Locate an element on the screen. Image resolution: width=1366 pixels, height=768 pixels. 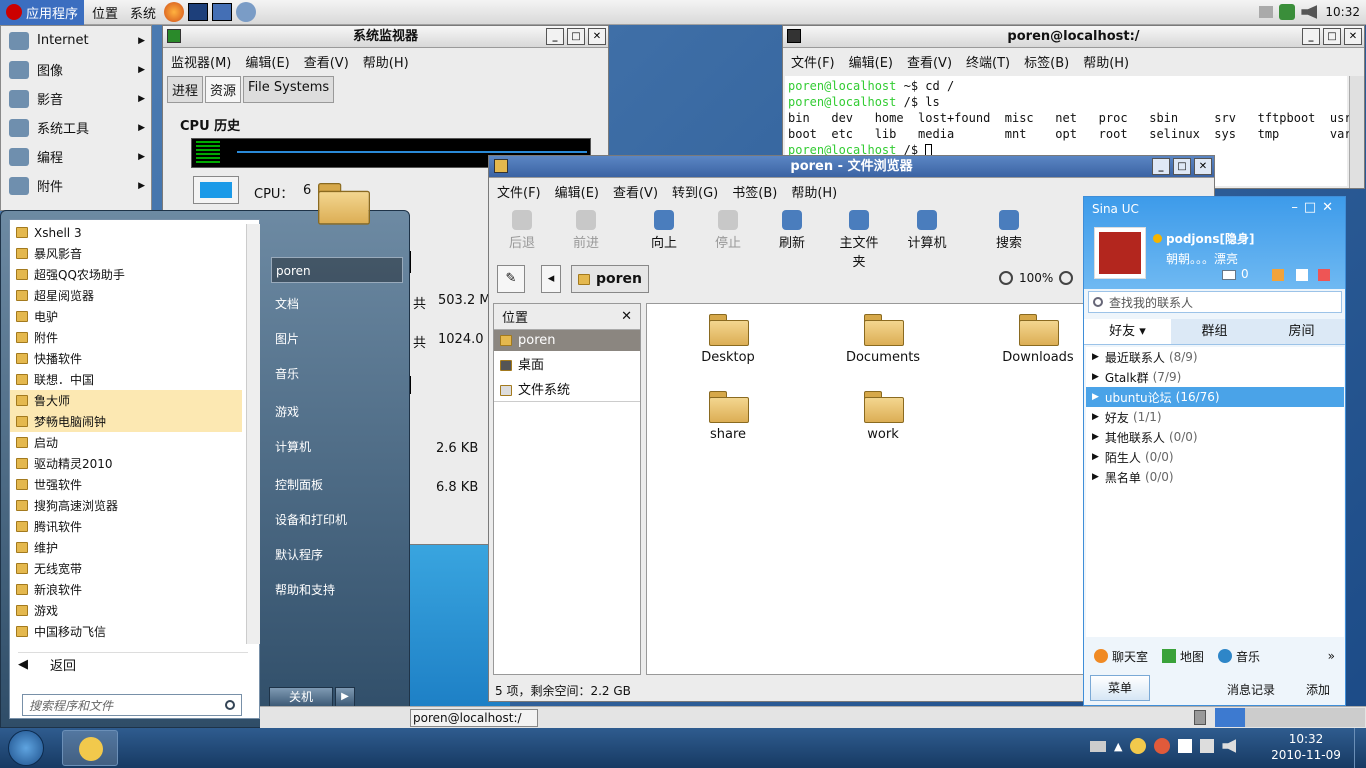
path-back-button: ◂ is located at coordinates (551, 279).